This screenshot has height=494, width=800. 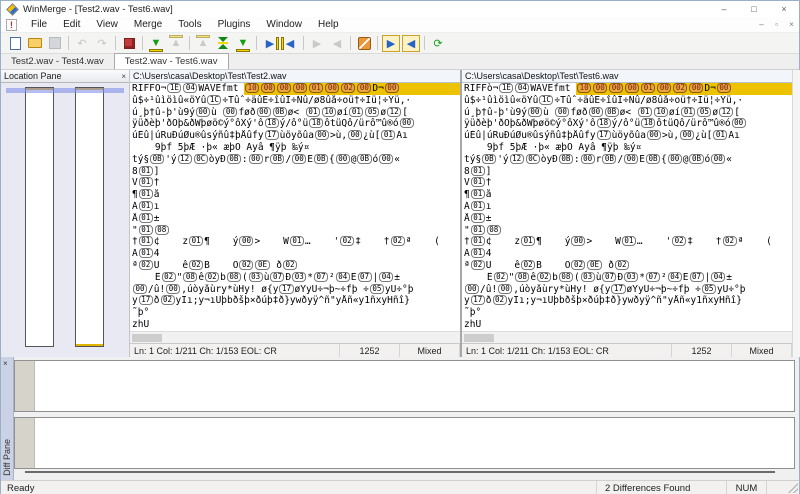 I want to click on control-char-box: 10, so click(x=660, y=111).